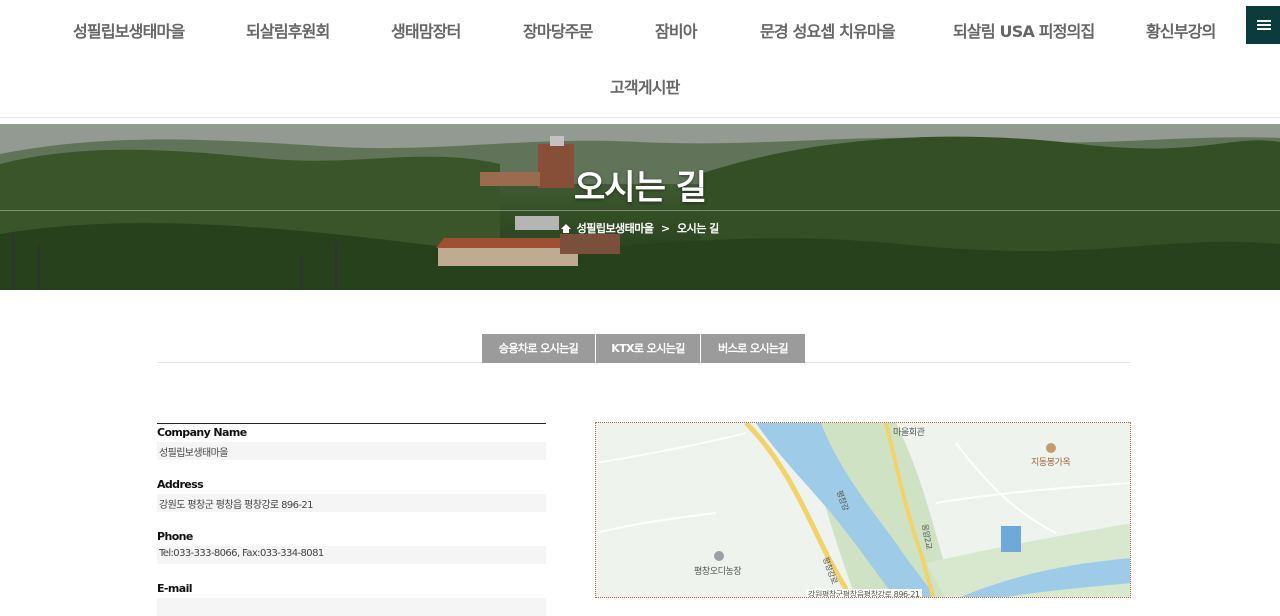 This screenshot has width=1280, height=616. What do you see at coordinates (719, 556) in the screenshot?
I see `farm-icon` at bounding box center [719, 556].